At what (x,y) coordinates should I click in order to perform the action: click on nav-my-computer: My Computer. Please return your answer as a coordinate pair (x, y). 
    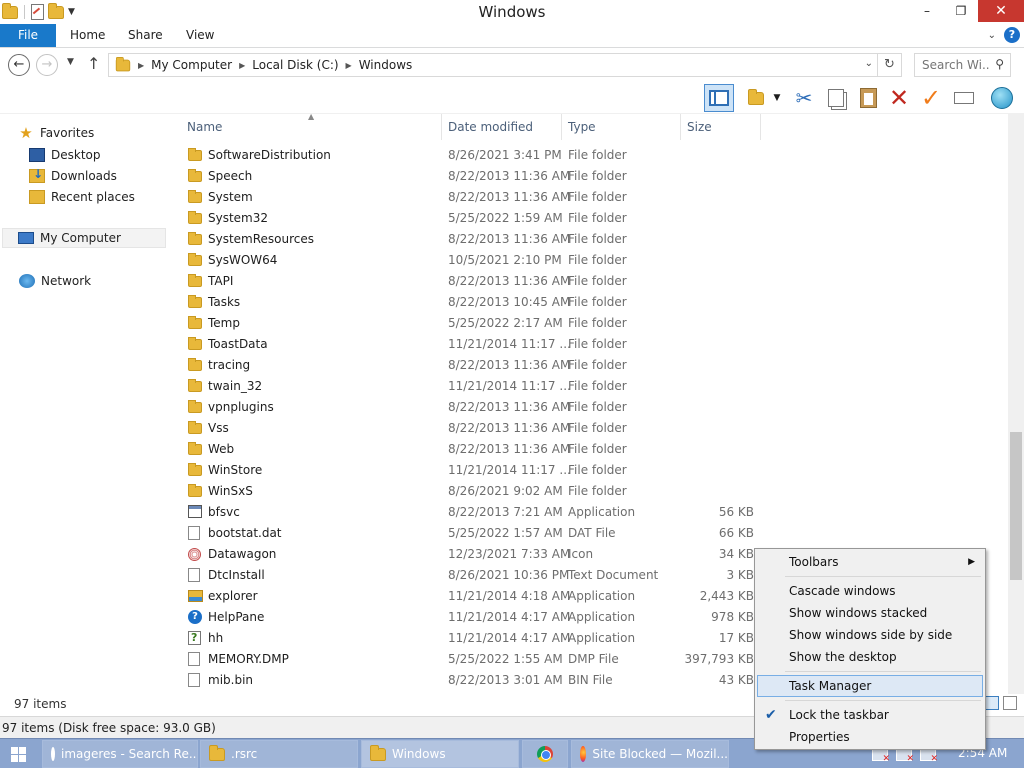
    Looking at the image, I should click on (84, 238).